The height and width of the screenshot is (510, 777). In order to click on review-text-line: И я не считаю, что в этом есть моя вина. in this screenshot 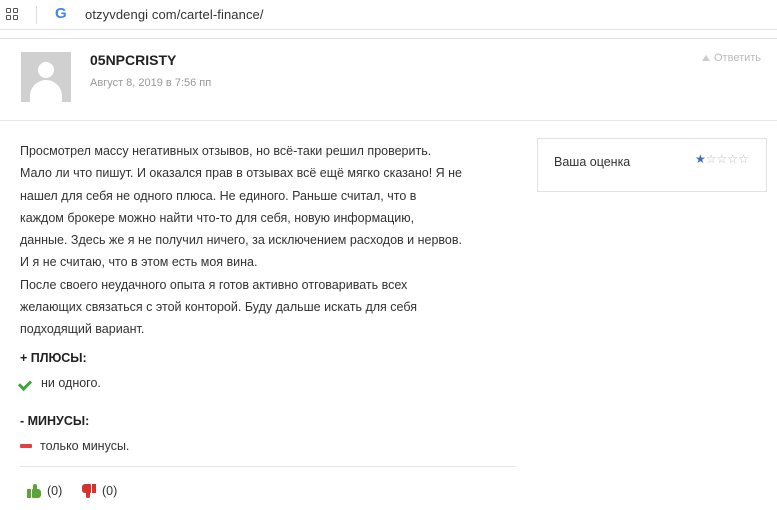, I will do `click(139, 262)`.